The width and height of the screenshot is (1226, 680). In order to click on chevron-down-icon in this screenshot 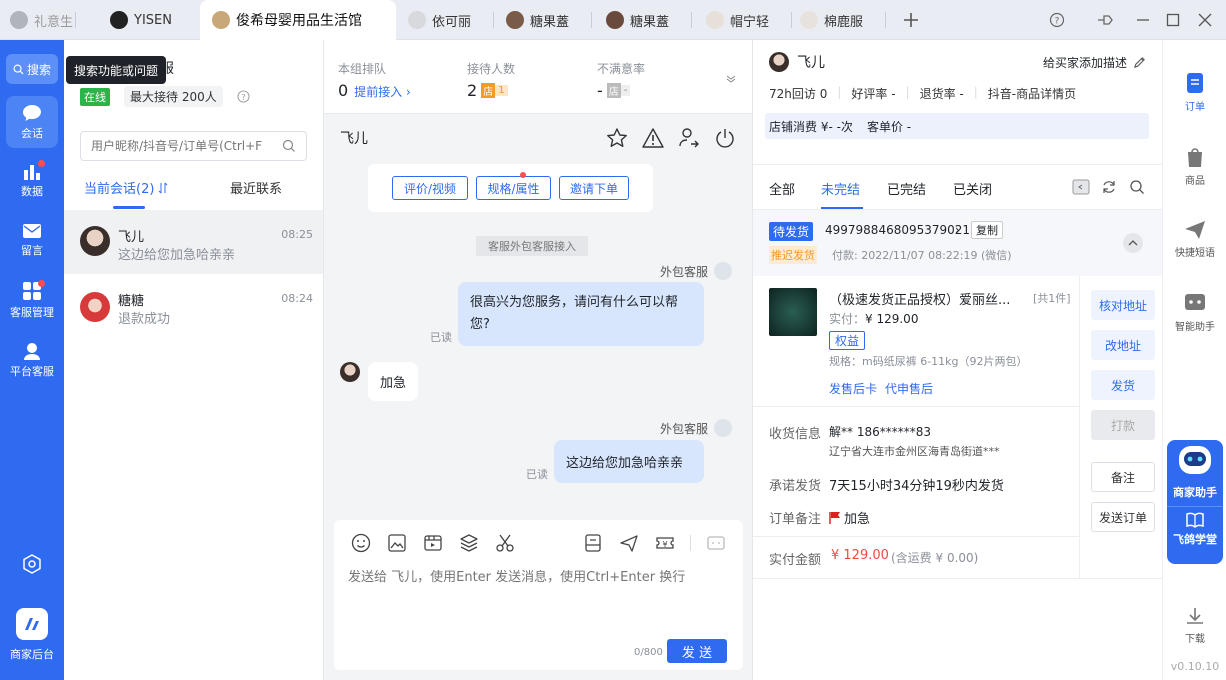, I will do `click(731, 79)`.